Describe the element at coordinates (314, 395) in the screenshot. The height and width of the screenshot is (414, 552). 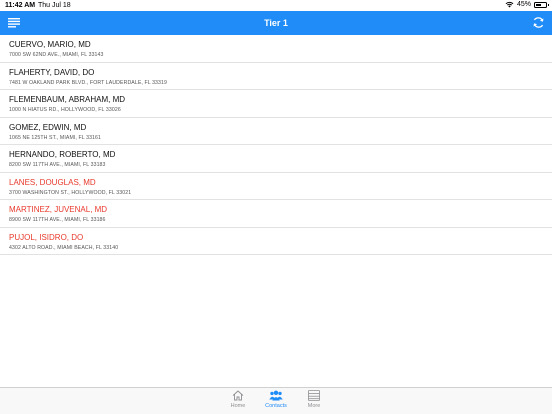
I see `list-icon` at that location.